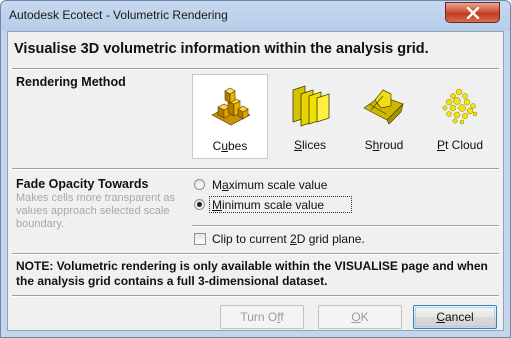 Image resolution: width=511 pixels, height=338 pixels. What do you see at coordinates (311, 106) in the screenshot?
I see `slices-icon` at bounding box center [311, 106].